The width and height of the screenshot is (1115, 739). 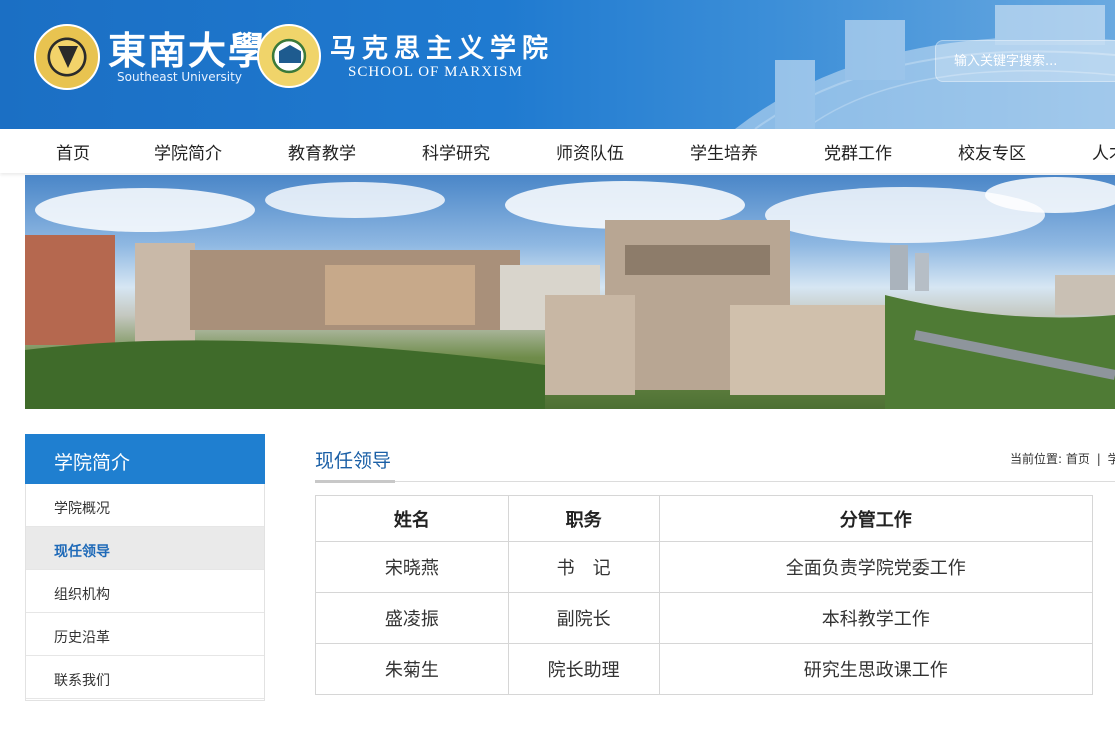 I want to click on search-input, so click(x=1034, y=61).